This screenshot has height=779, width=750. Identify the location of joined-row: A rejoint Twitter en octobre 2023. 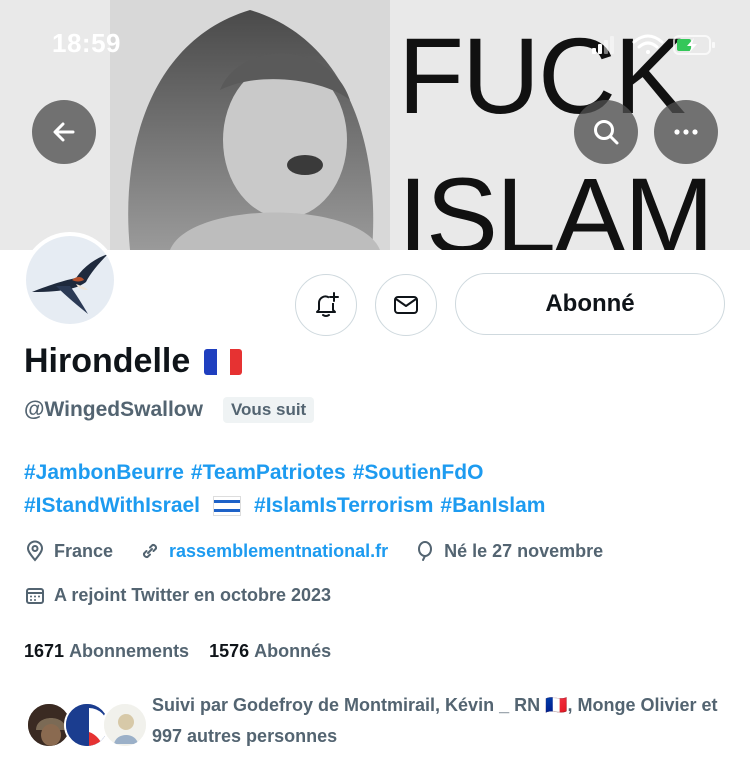
(190, 595).